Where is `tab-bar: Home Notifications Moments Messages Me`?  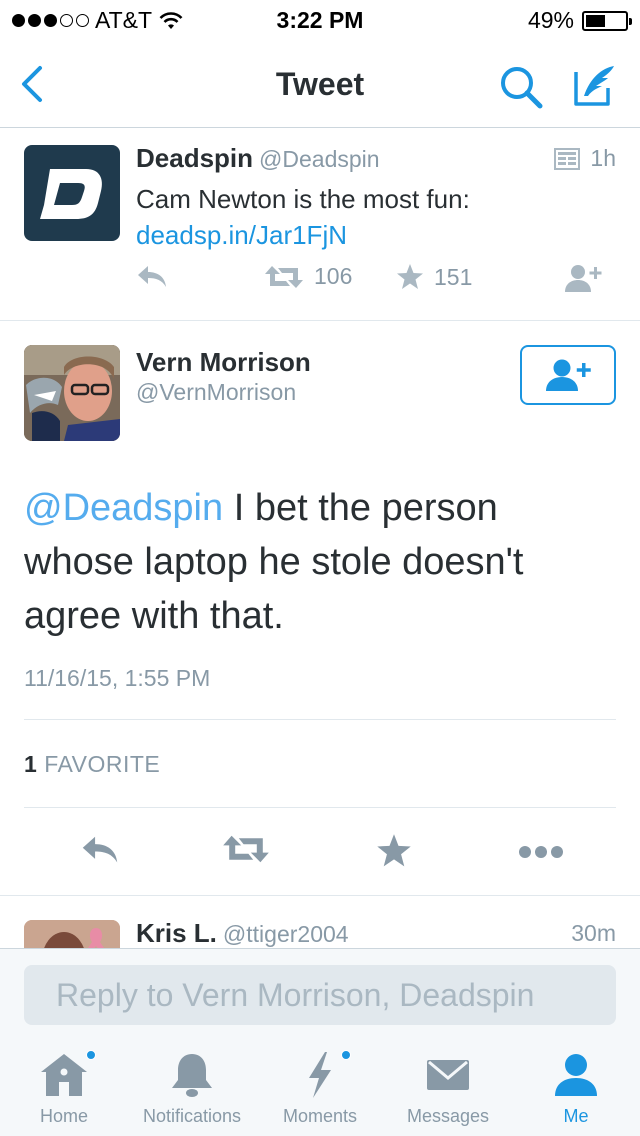 tab-bar: Home Notifications Moments Messages Me is located at coordinates (320, 1086).